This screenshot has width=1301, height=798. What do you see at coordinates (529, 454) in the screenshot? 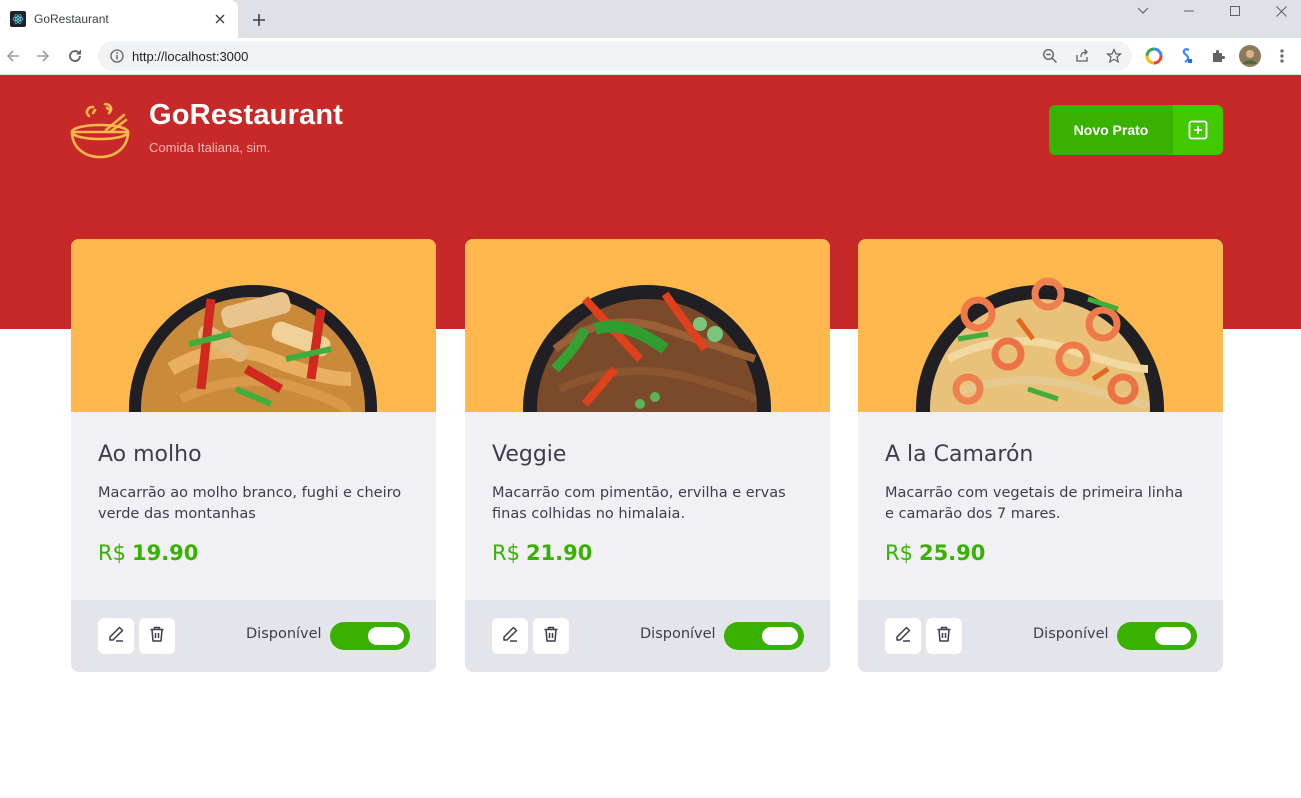
I see `dish-name: Veggie` at bounding box center [529, 454].